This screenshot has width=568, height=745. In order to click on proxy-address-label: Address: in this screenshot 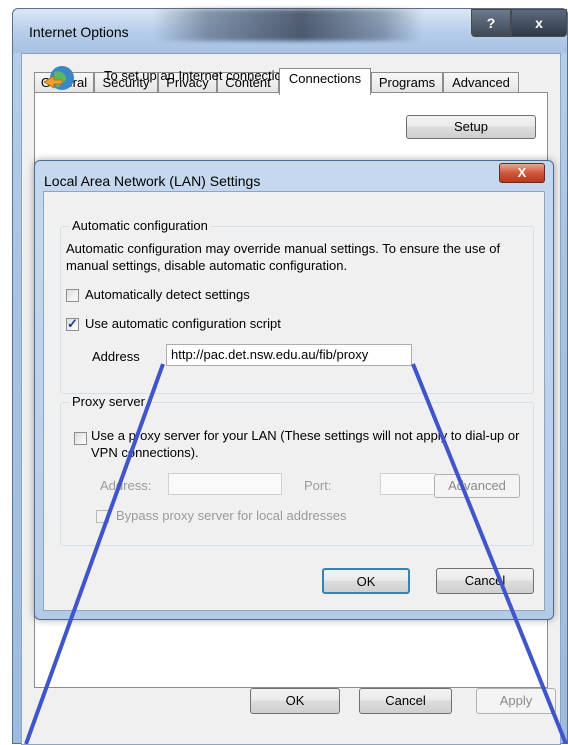, I will do `click(126, 485)`.